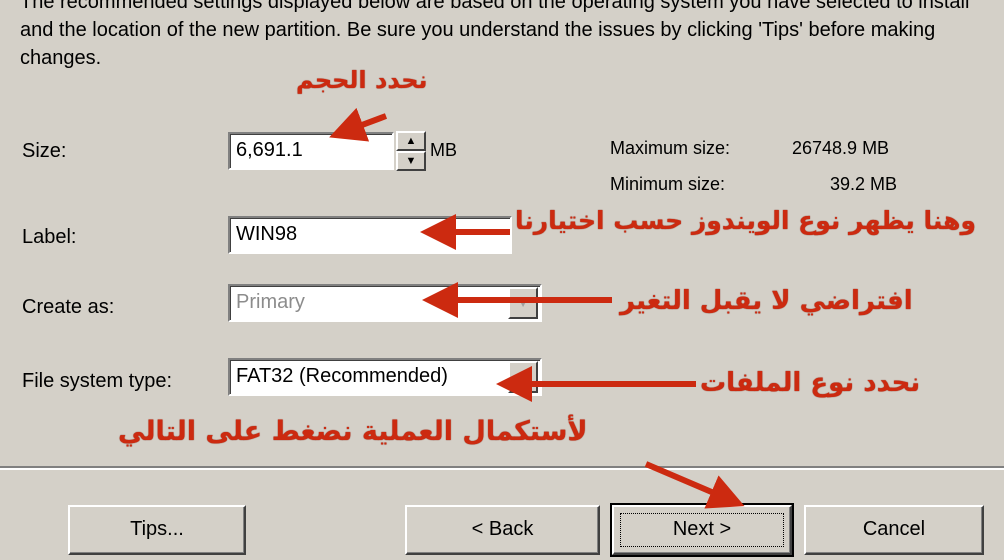 This screenshot has height=560, width=1004. What do you see at coordinates (358, 124) in the screenshot?
I see `arrow-size` at bounding box center [358, 124].